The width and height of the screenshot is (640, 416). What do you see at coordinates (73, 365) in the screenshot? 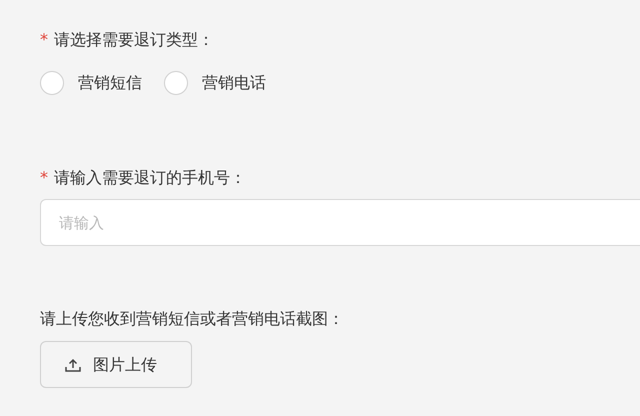
I see `upload-icon` at bounding box center [73, 365].